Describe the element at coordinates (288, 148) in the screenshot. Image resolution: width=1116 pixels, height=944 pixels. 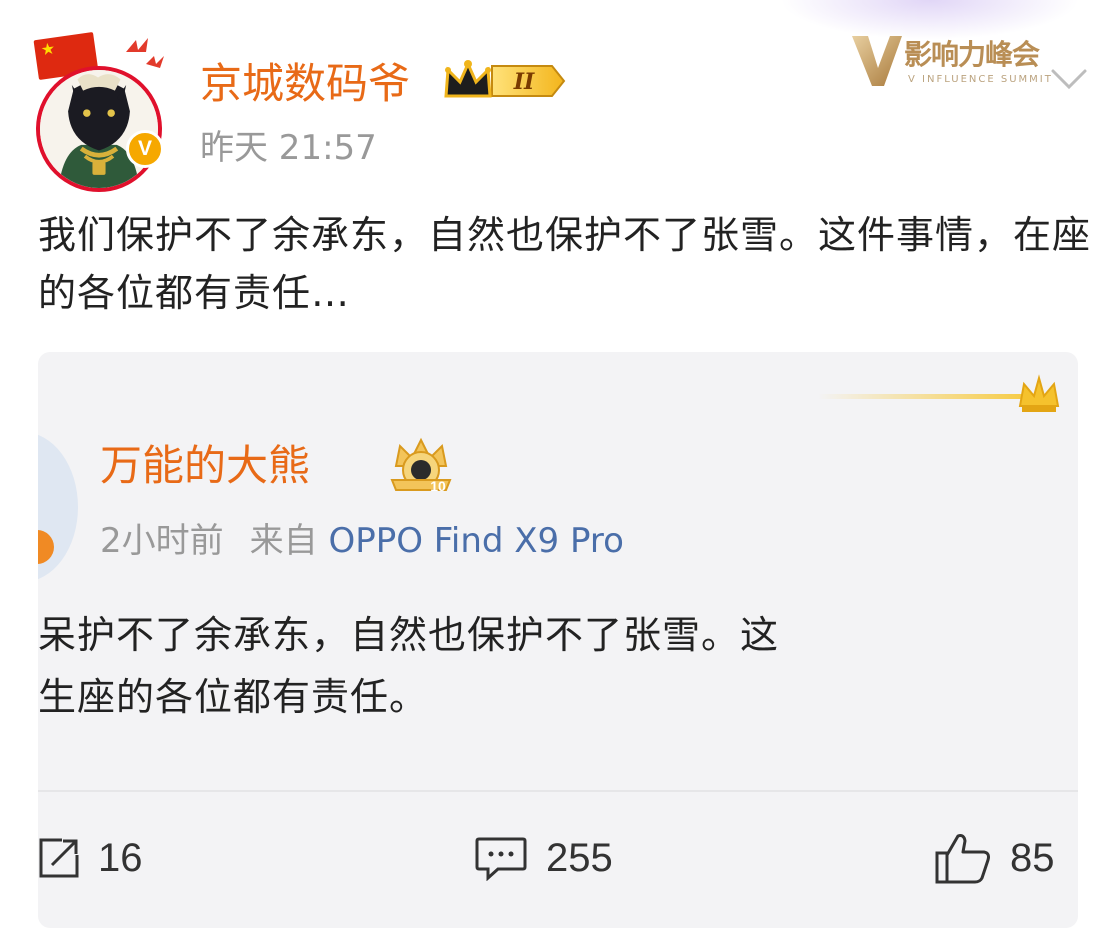
I see `post-time: 昨天 21:57` at that location.